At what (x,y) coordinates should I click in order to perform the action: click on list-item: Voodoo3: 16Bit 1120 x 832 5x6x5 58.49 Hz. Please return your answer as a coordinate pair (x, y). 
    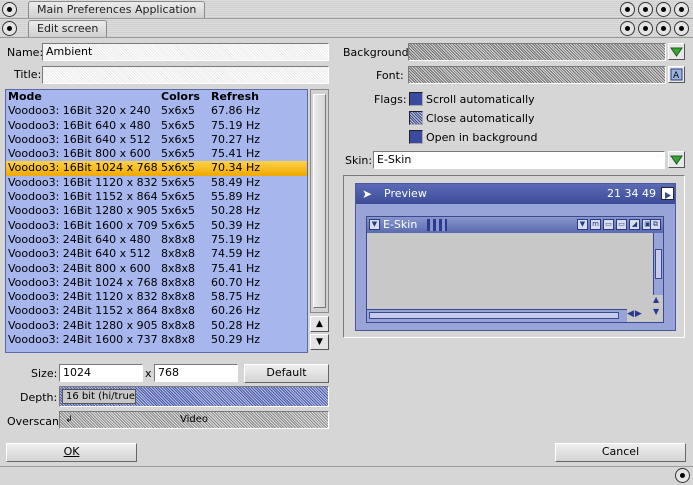
    Looking at the image, I should click on (156, 183).